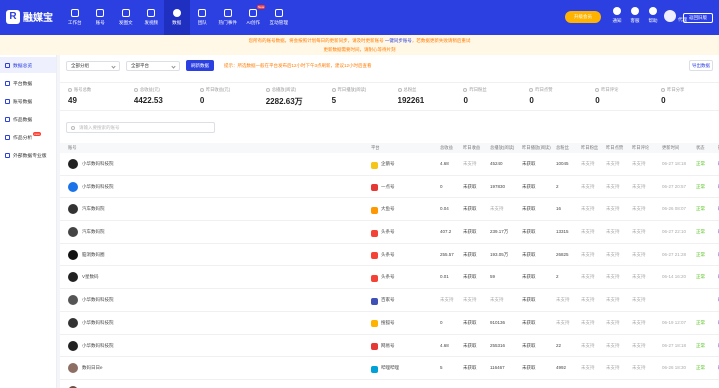 This screenshot has width=719, height=388. What do you see at coordinates (93, 65) in the screenshot?
I see `group-select: 全部分组` at bounding box center [93, 65].